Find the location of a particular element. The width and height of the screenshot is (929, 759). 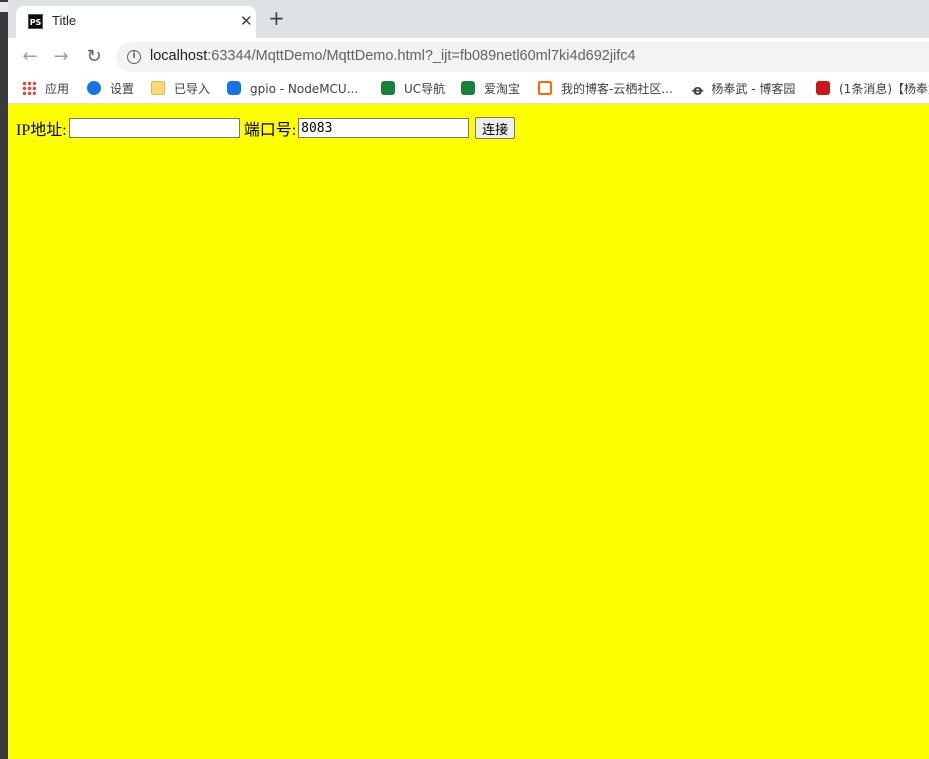

tab-strip: PS Title ✕ + is located at coordinates (468, 19).